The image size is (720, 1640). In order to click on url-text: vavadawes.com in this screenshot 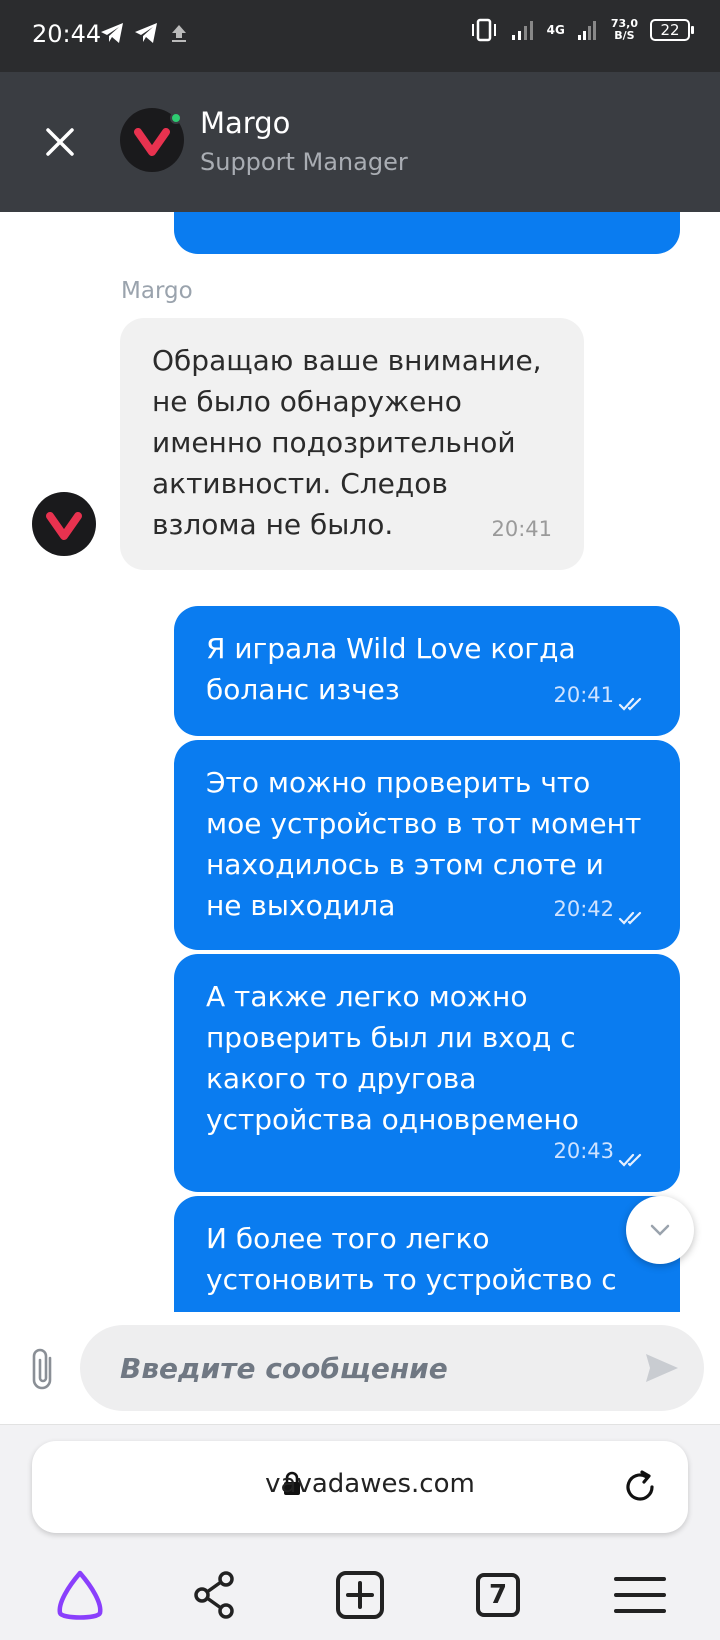, I will do `click(370, 1484)`.